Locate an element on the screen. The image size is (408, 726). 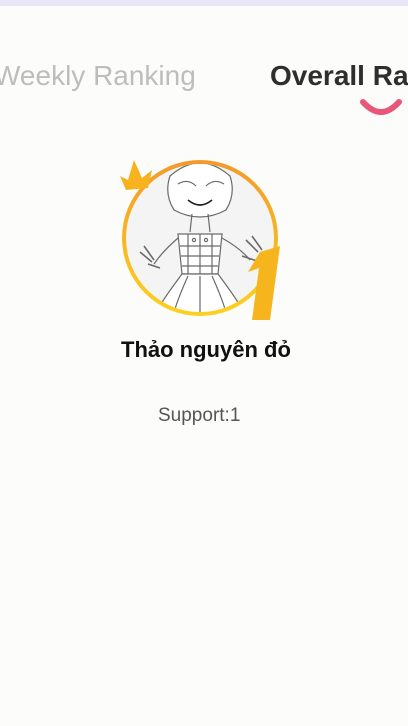
avatar-frame is located at coordinates (200, 239).